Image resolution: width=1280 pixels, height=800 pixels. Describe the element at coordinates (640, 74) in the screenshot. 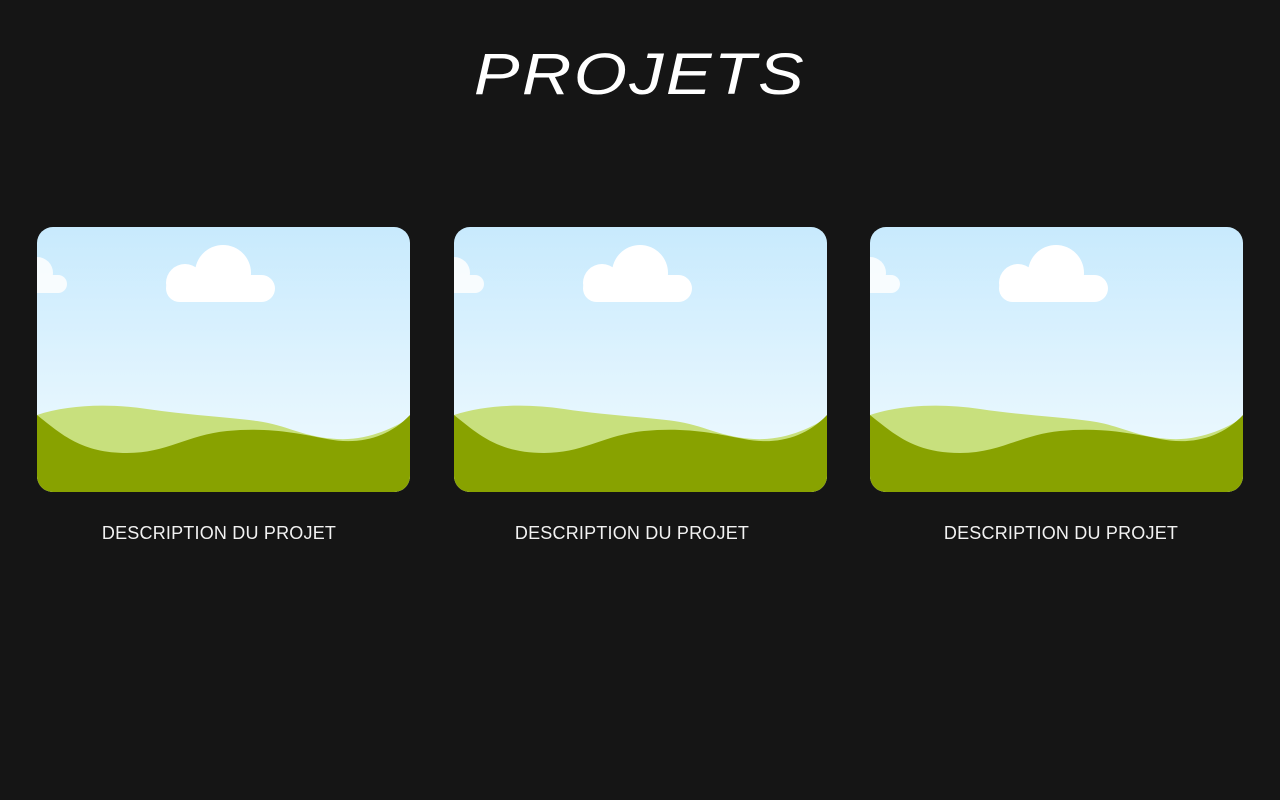

I see `page-title: PROJETS` at that location.